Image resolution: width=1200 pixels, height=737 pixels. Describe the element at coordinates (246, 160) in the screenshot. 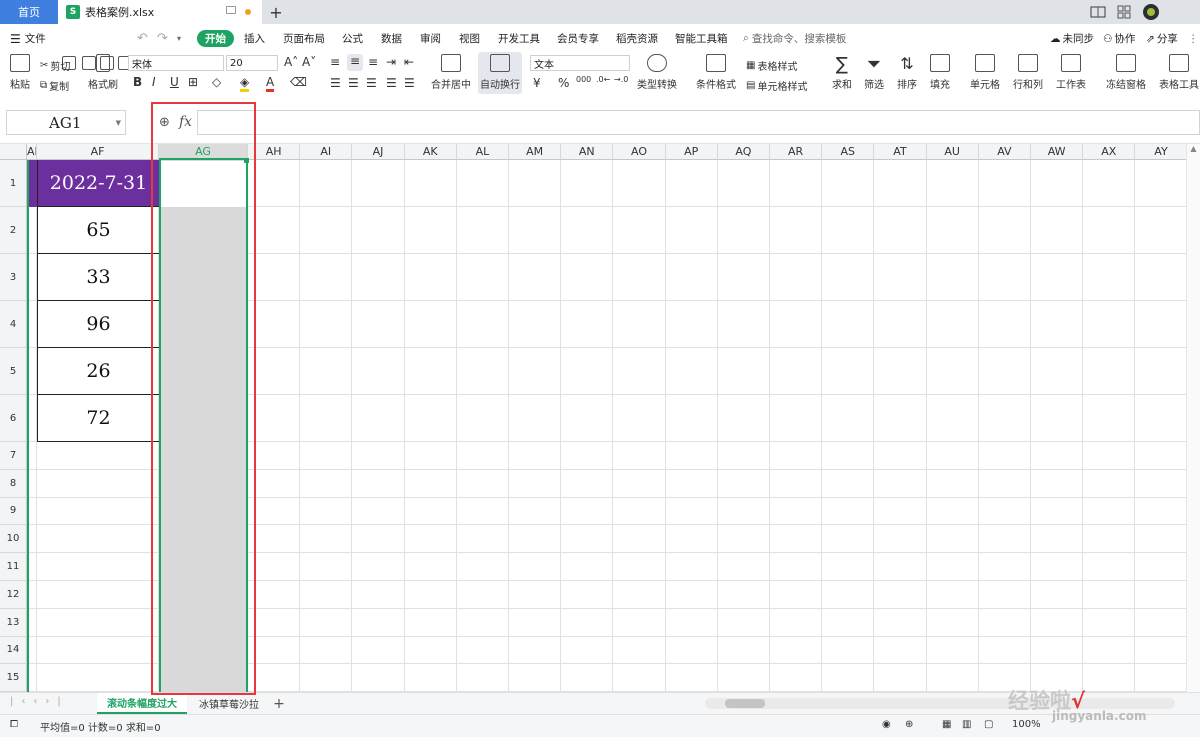

I see `fill-handle` at that location.